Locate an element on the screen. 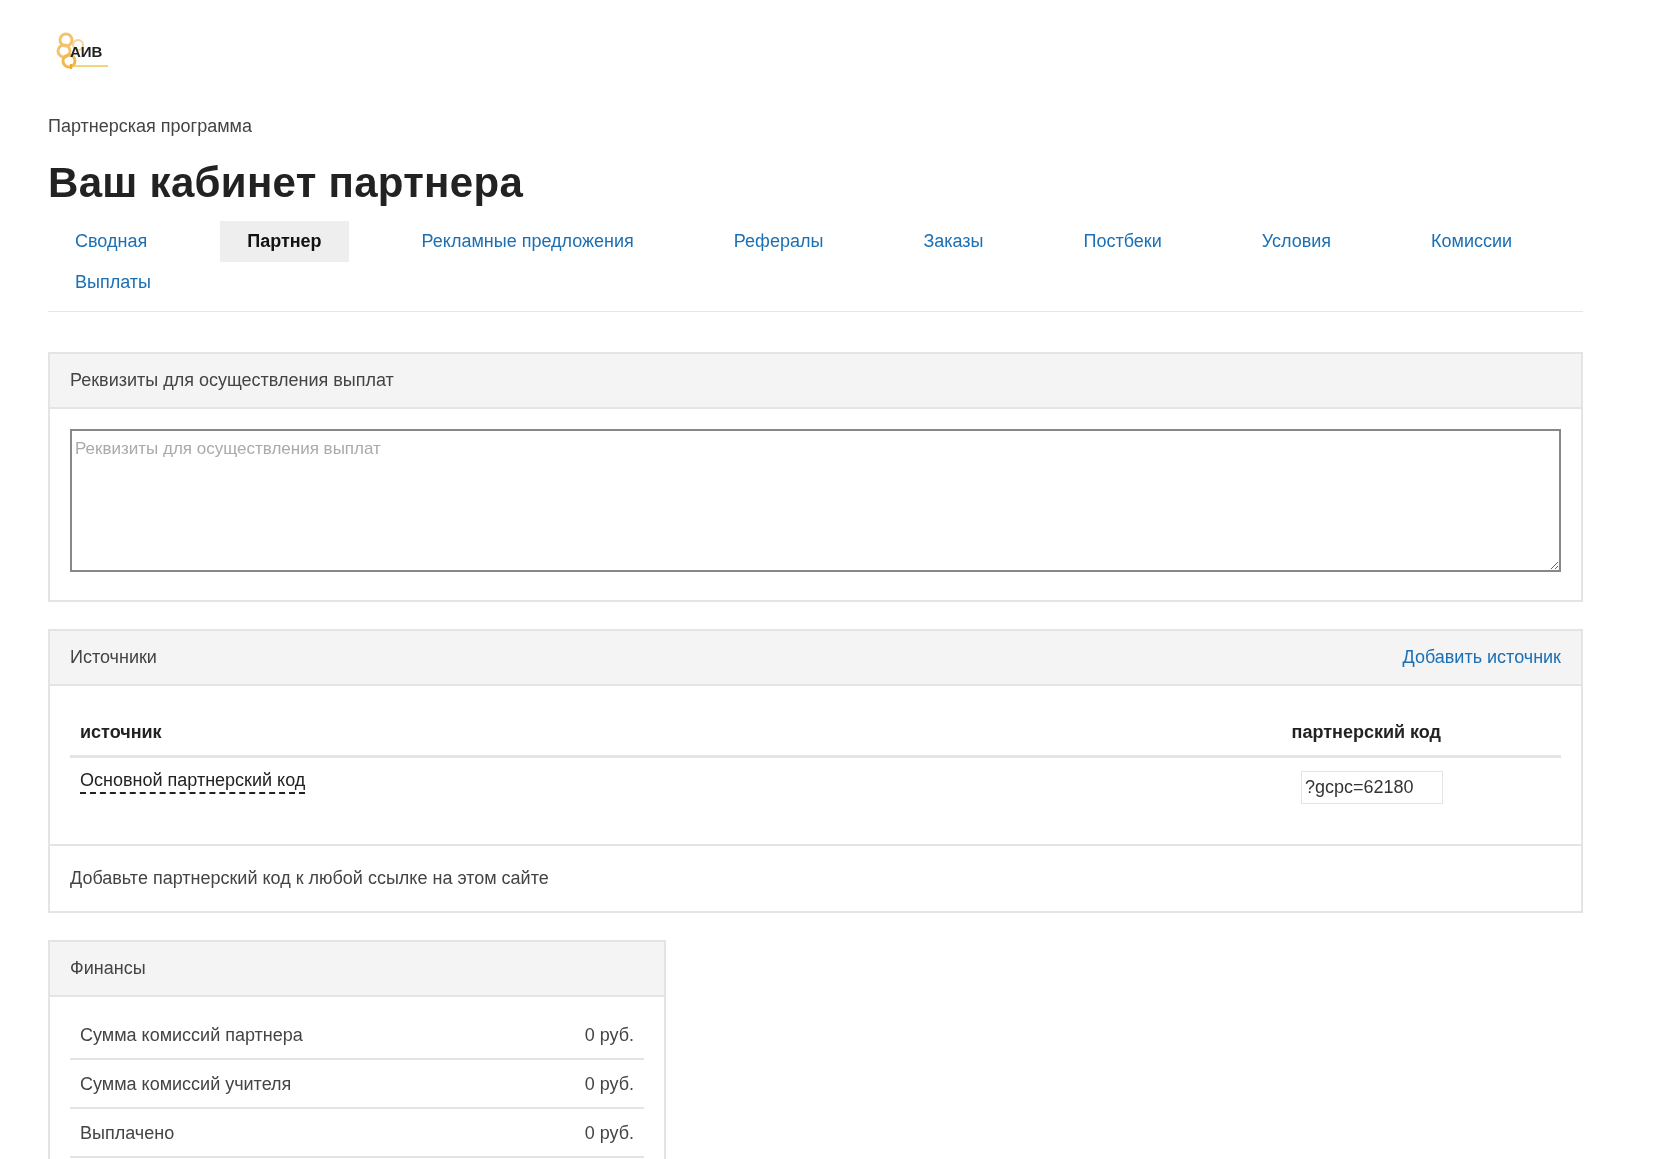 The height and width of the screenshot is (1159, 1680). breadcrumb: Партнерская программа is located at coordinates (150, 126).